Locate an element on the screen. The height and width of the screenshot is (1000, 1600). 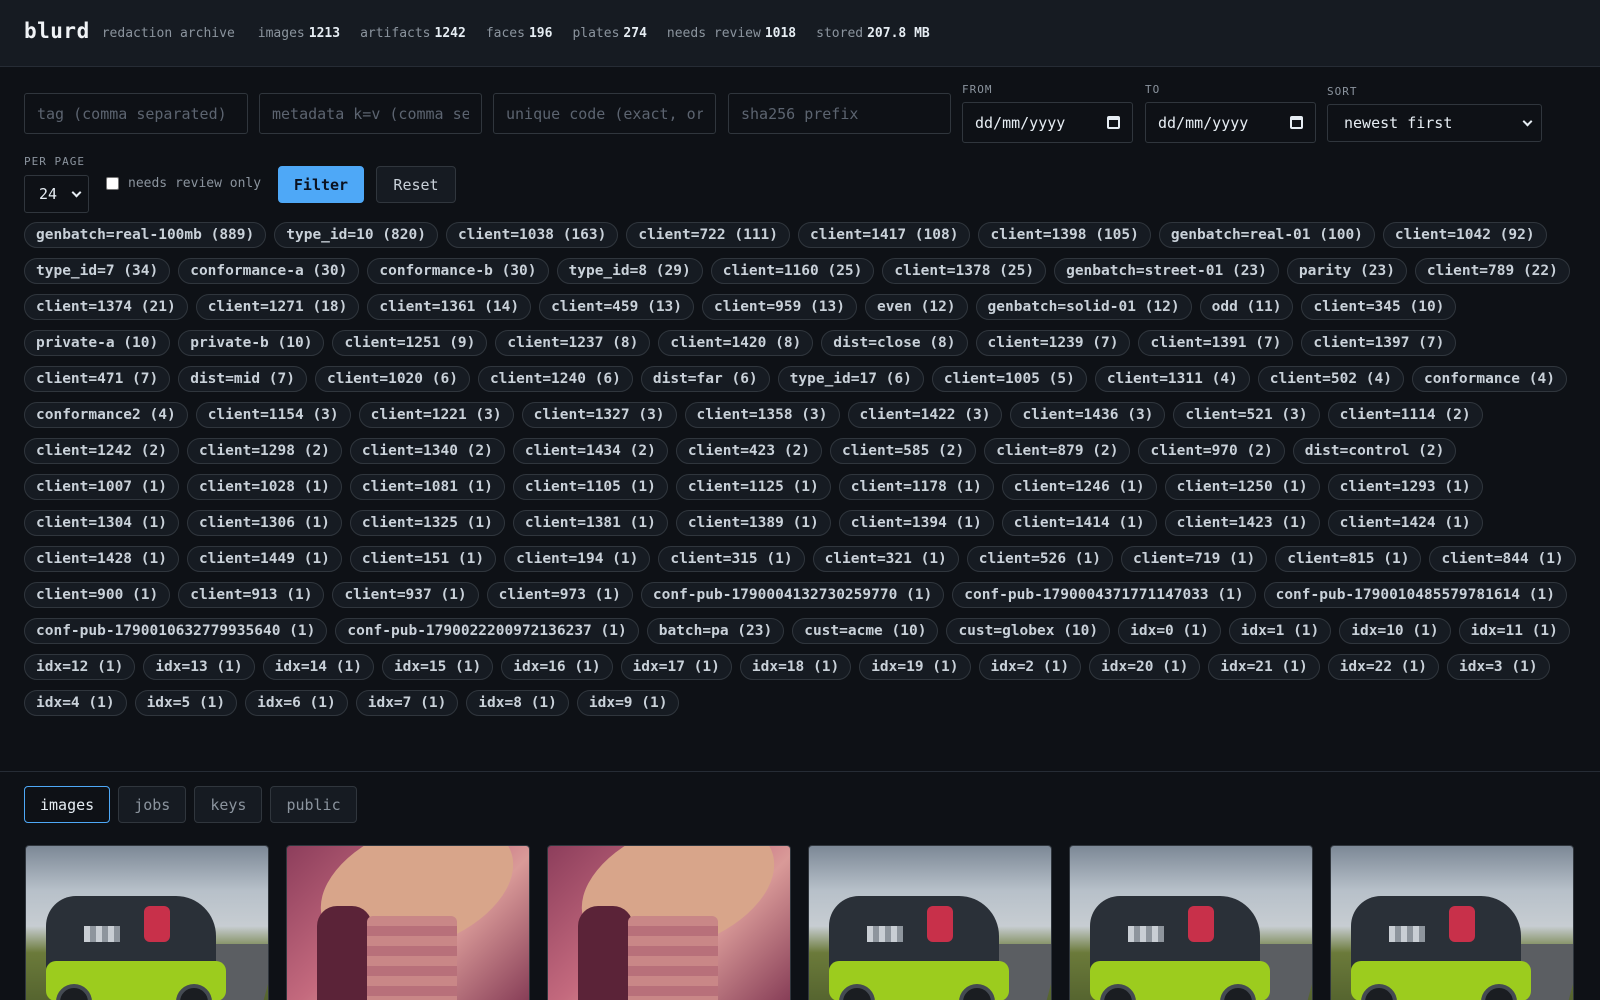
tag-chip: idx=20 (1) is located at coordinates (1145, 667).